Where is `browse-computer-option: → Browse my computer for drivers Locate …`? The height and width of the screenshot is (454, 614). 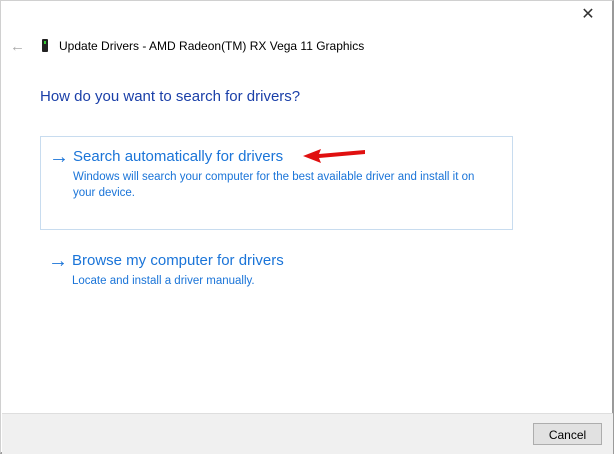
browse-computer-option: → Browse my computer for drivers Locate … is located at coordinates (276, 266).